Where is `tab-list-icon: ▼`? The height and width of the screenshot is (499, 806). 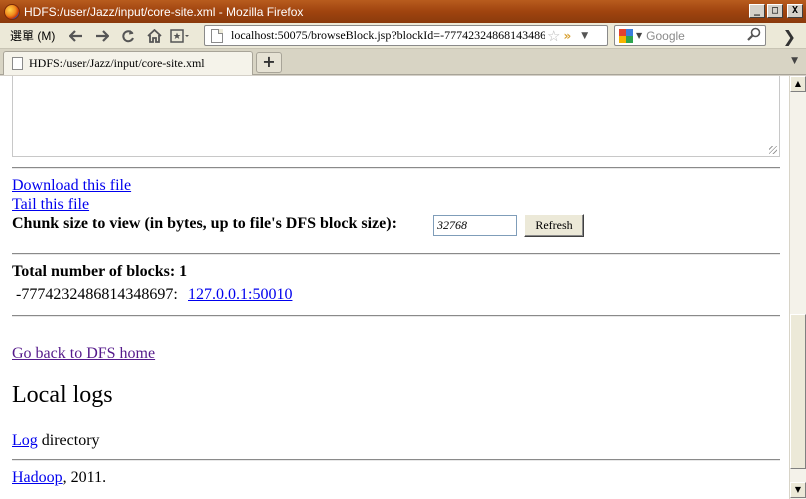 tab-list-icon: ▼ is located at coordinates (794, 61).